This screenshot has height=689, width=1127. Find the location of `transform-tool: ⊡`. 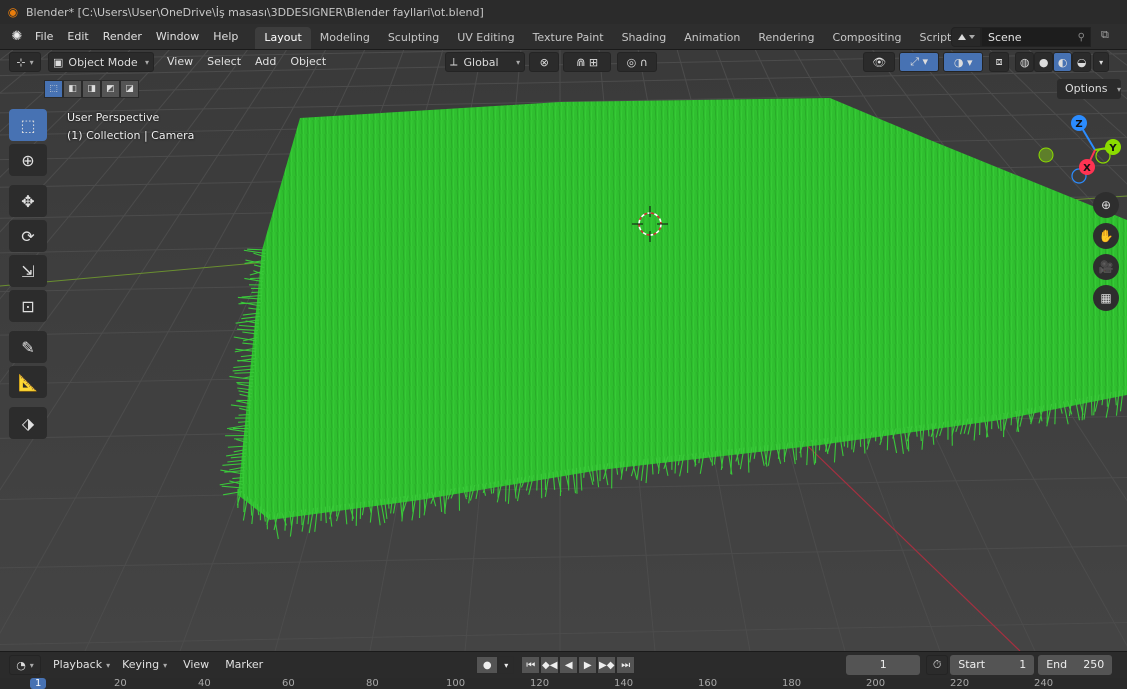

transform-tool: ⊡ is located at coordinates (28, 306).